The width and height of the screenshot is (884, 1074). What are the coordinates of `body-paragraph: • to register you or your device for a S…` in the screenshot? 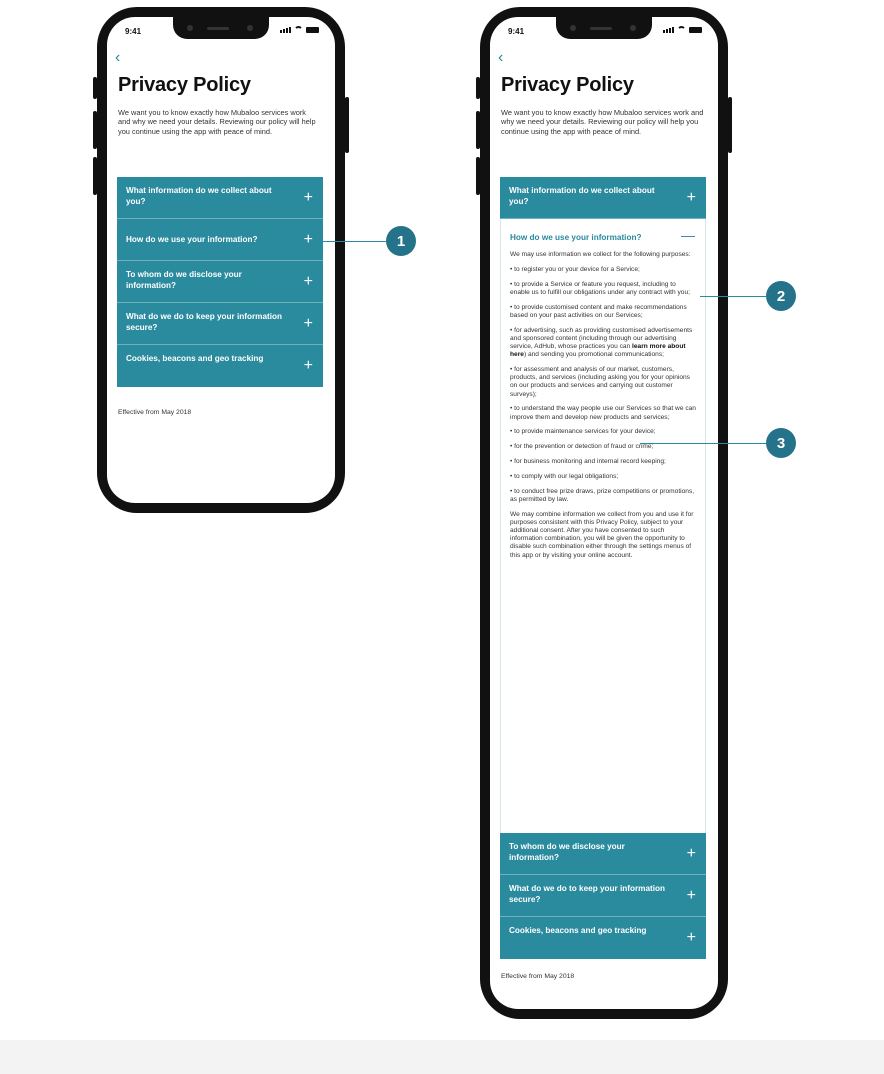 It's located at (575, 269).